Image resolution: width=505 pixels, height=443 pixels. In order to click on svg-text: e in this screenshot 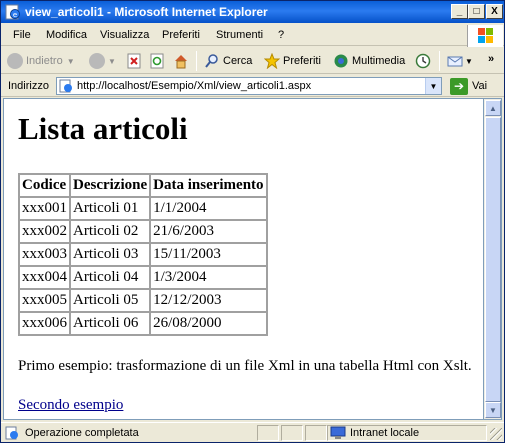, I will do `click(15, 15)`.